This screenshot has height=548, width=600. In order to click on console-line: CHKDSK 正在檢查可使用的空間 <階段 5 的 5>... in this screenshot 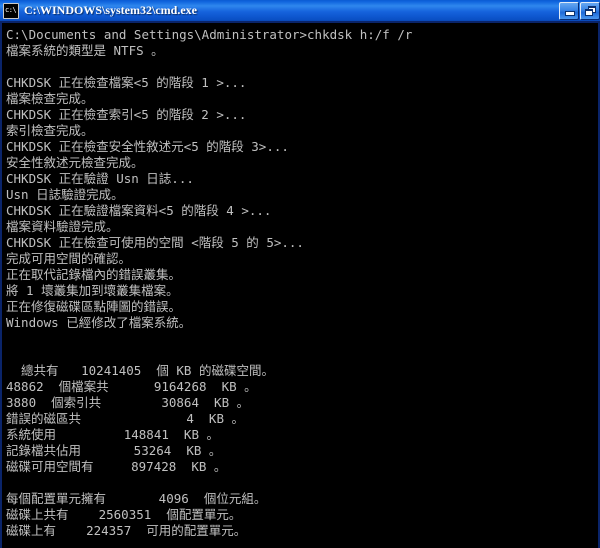, I will do `click(155, 242)`.